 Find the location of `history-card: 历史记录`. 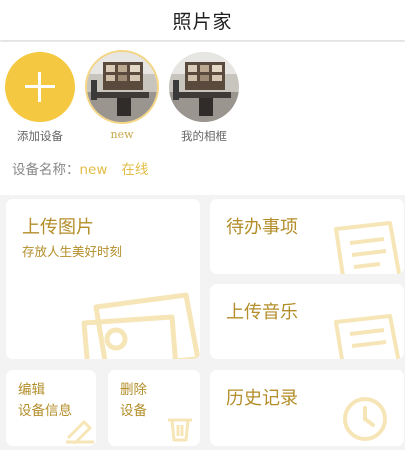

history-card: 历史记录 is located at coordinates (307, 408).